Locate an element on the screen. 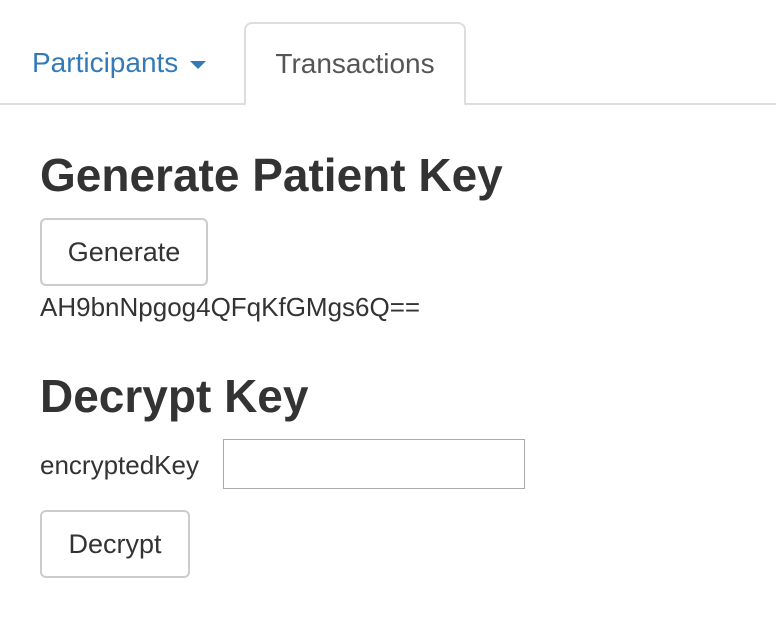  encrypted-key-input is located at coordinates (374, 464).